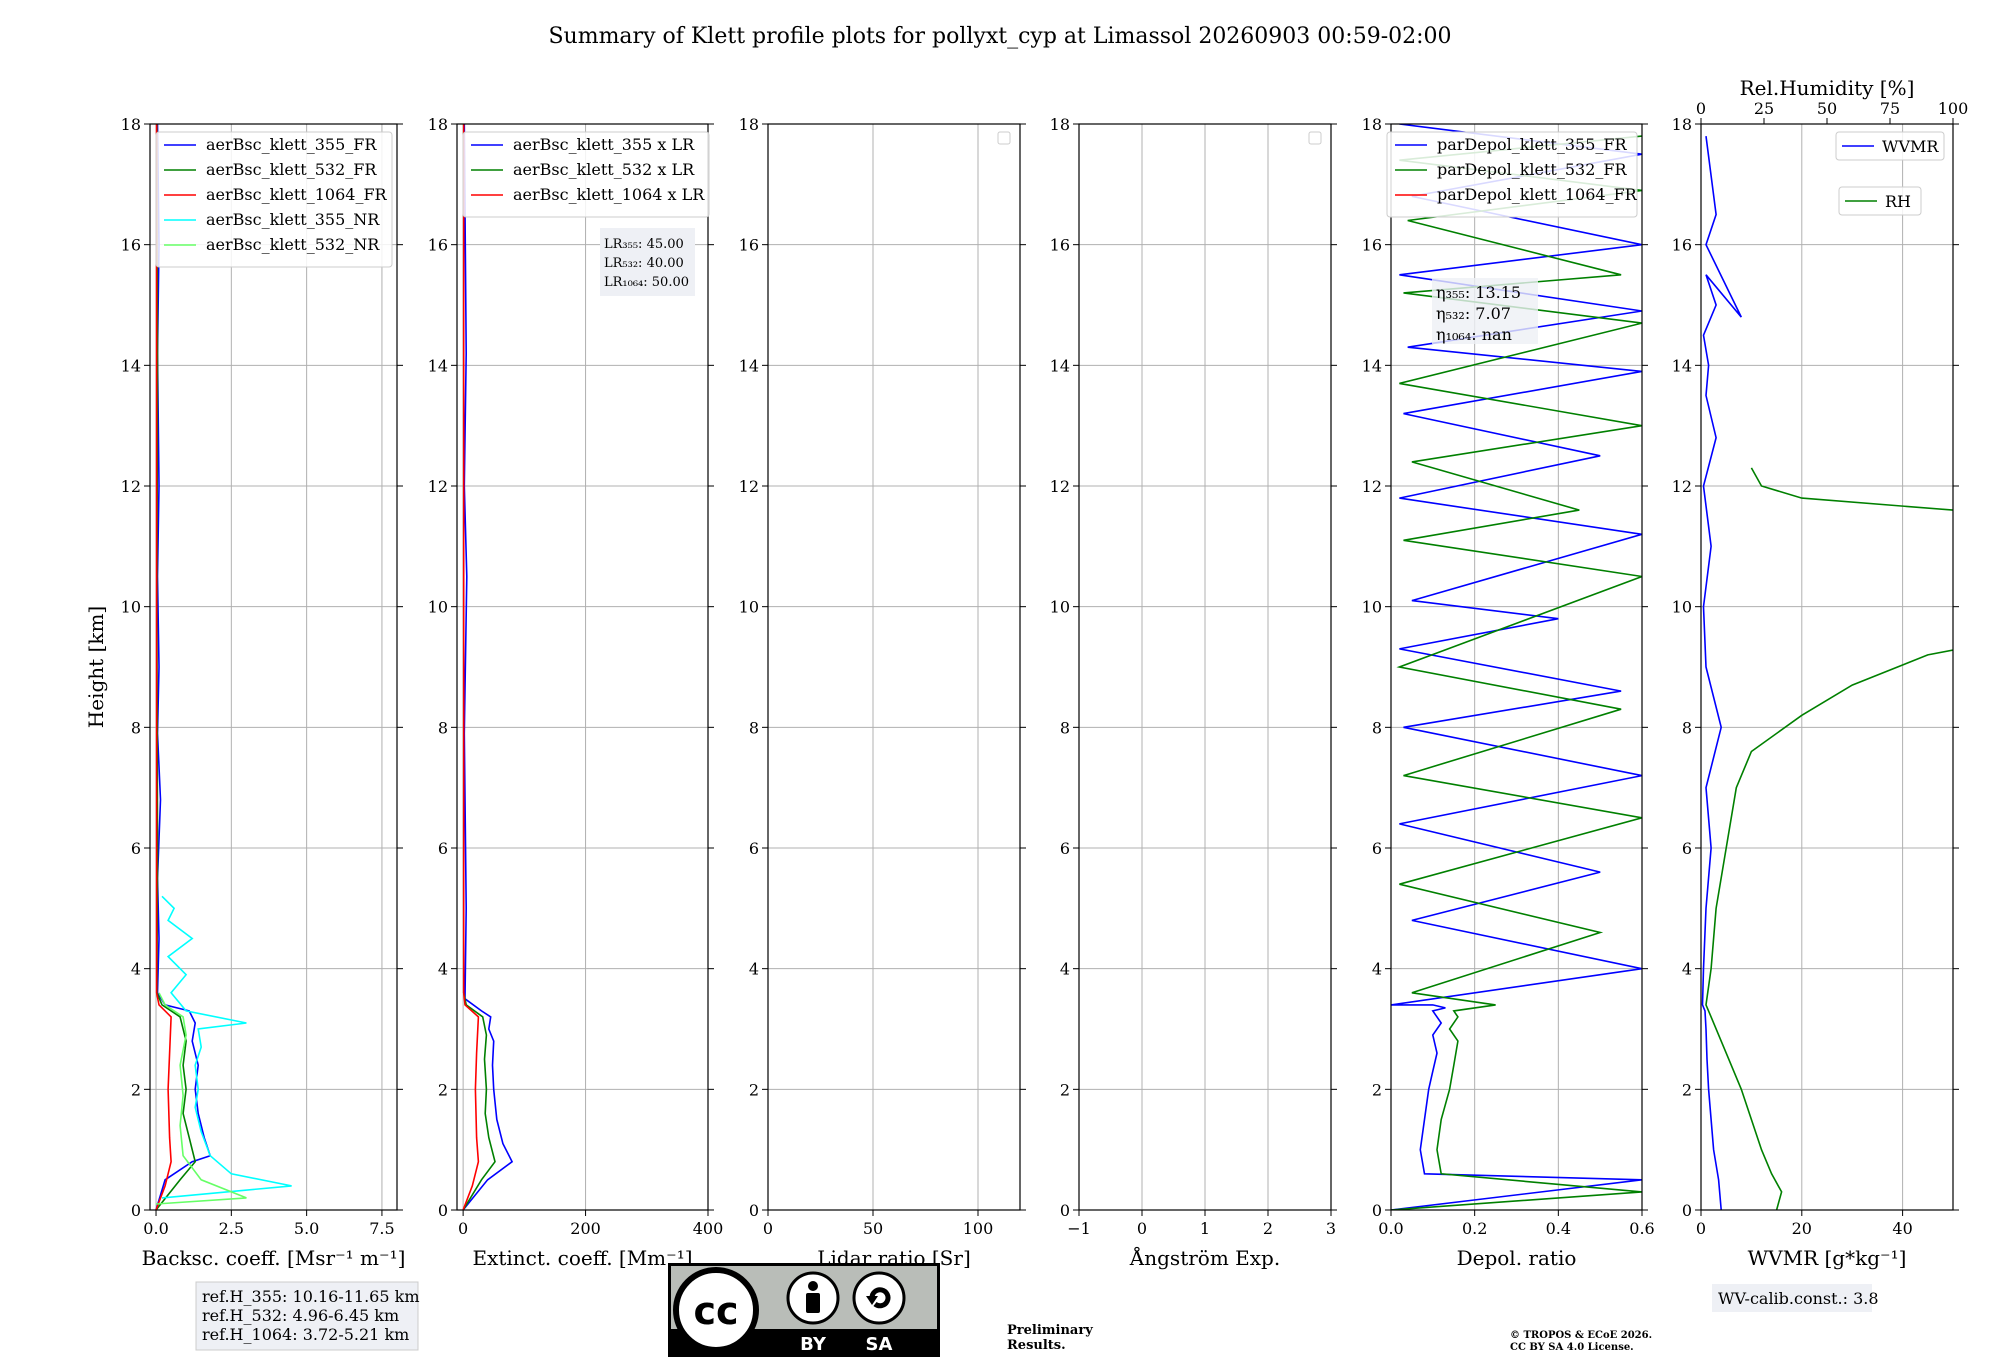 The height and width of the screenshot is (1360, 2000). I want to click on lr-annotation: LR₁₀₆₄: 50.00, so click(646, 282).